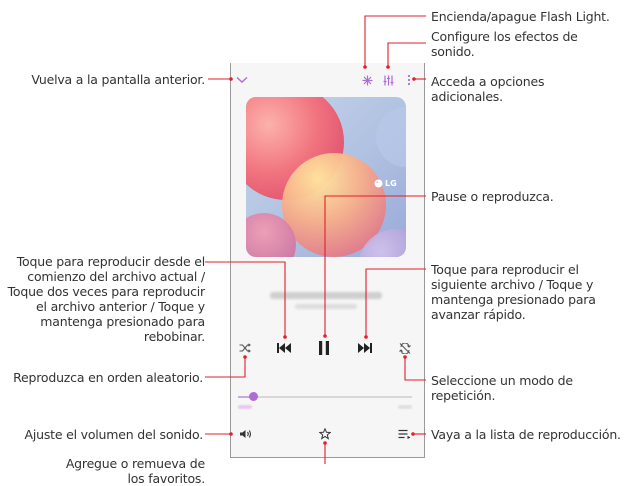 Image resolution: width=640 pixels, height=486 pixels. I want to click on annotation-repeat: Seleccione un modo de repetición., so click(502, 388).